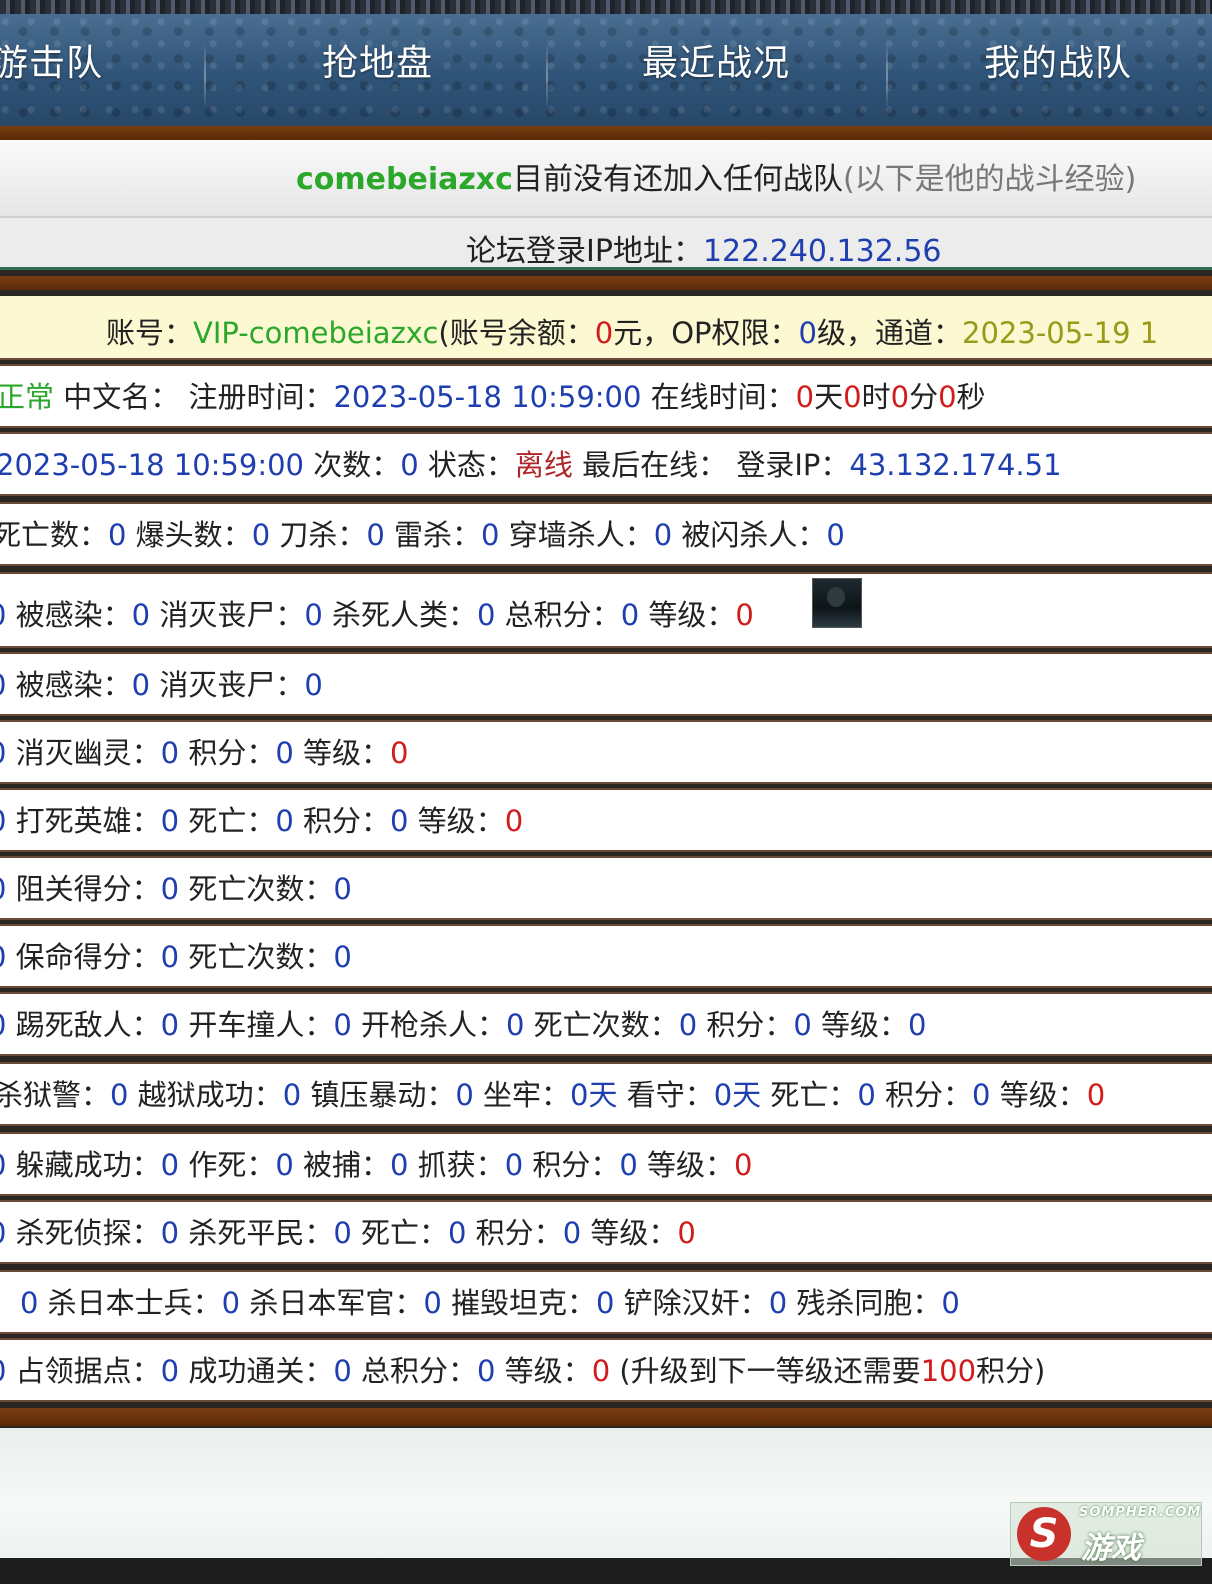  I want to click on stat-label: 躲藏成功：, so click(83, 1165).